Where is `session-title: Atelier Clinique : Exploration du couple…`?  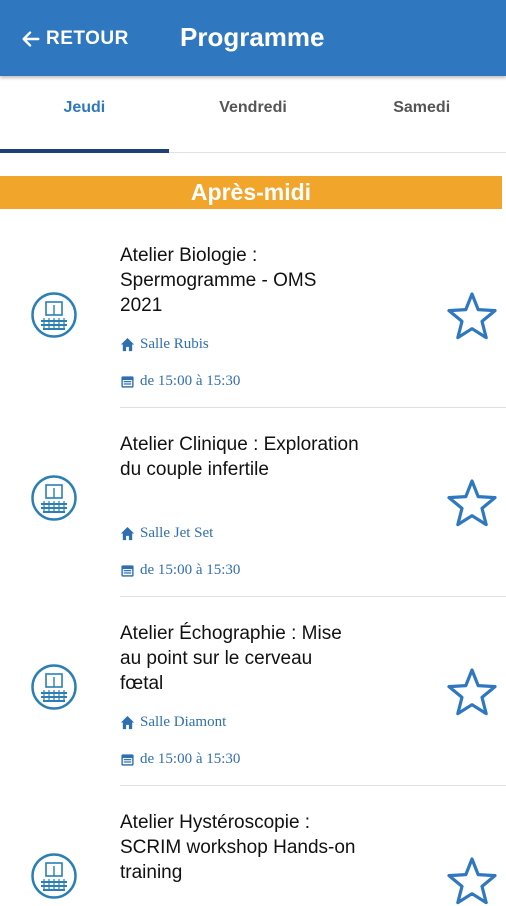 session-title: Atelier Clinique : Exploration du couple… is located at coordinates (239, 457).